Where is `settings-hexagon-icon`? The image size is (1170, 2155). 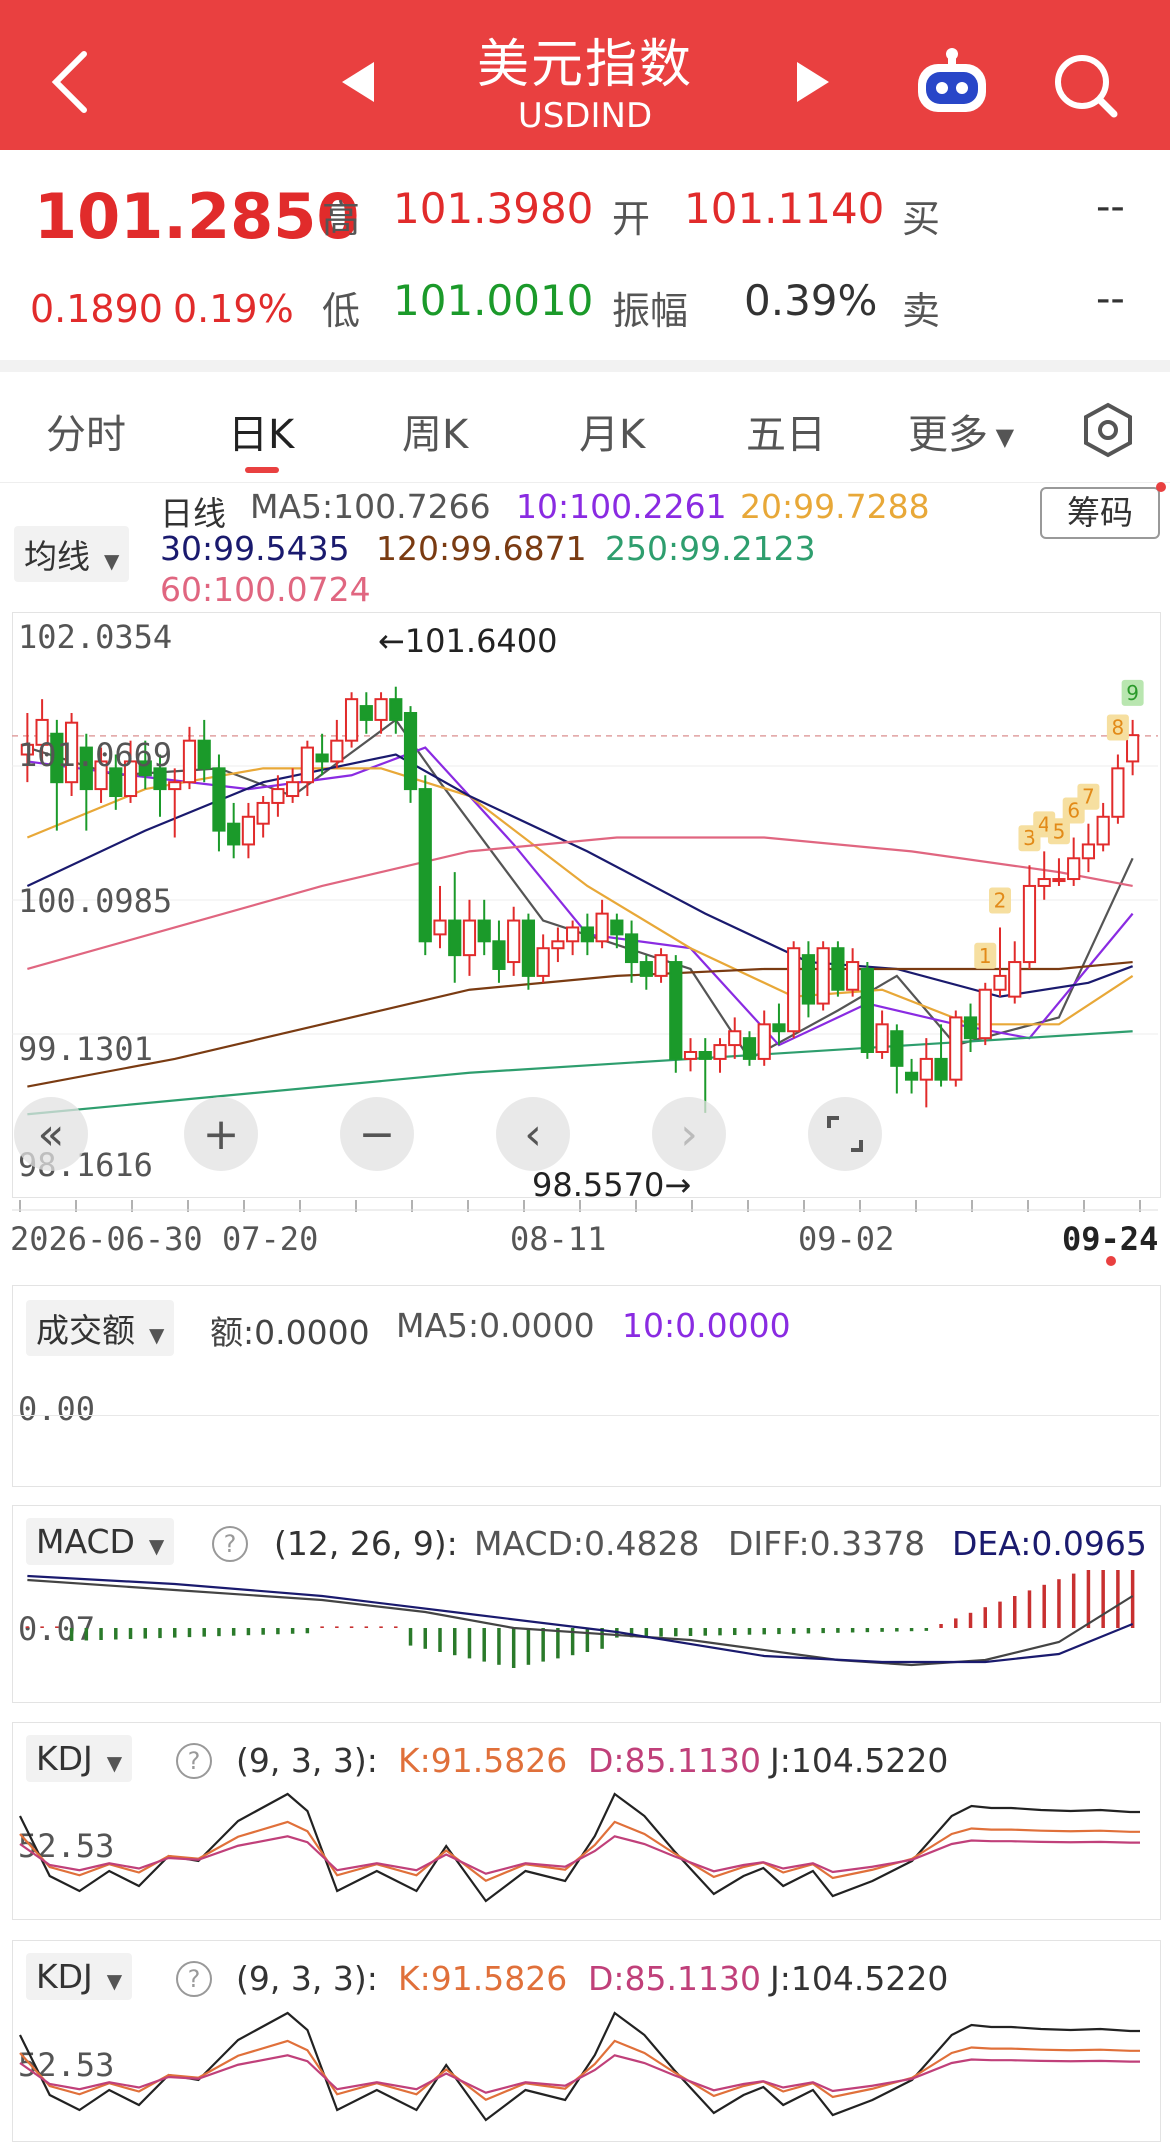 settings-hexagon-icon is located at coordinates (1108, 432).